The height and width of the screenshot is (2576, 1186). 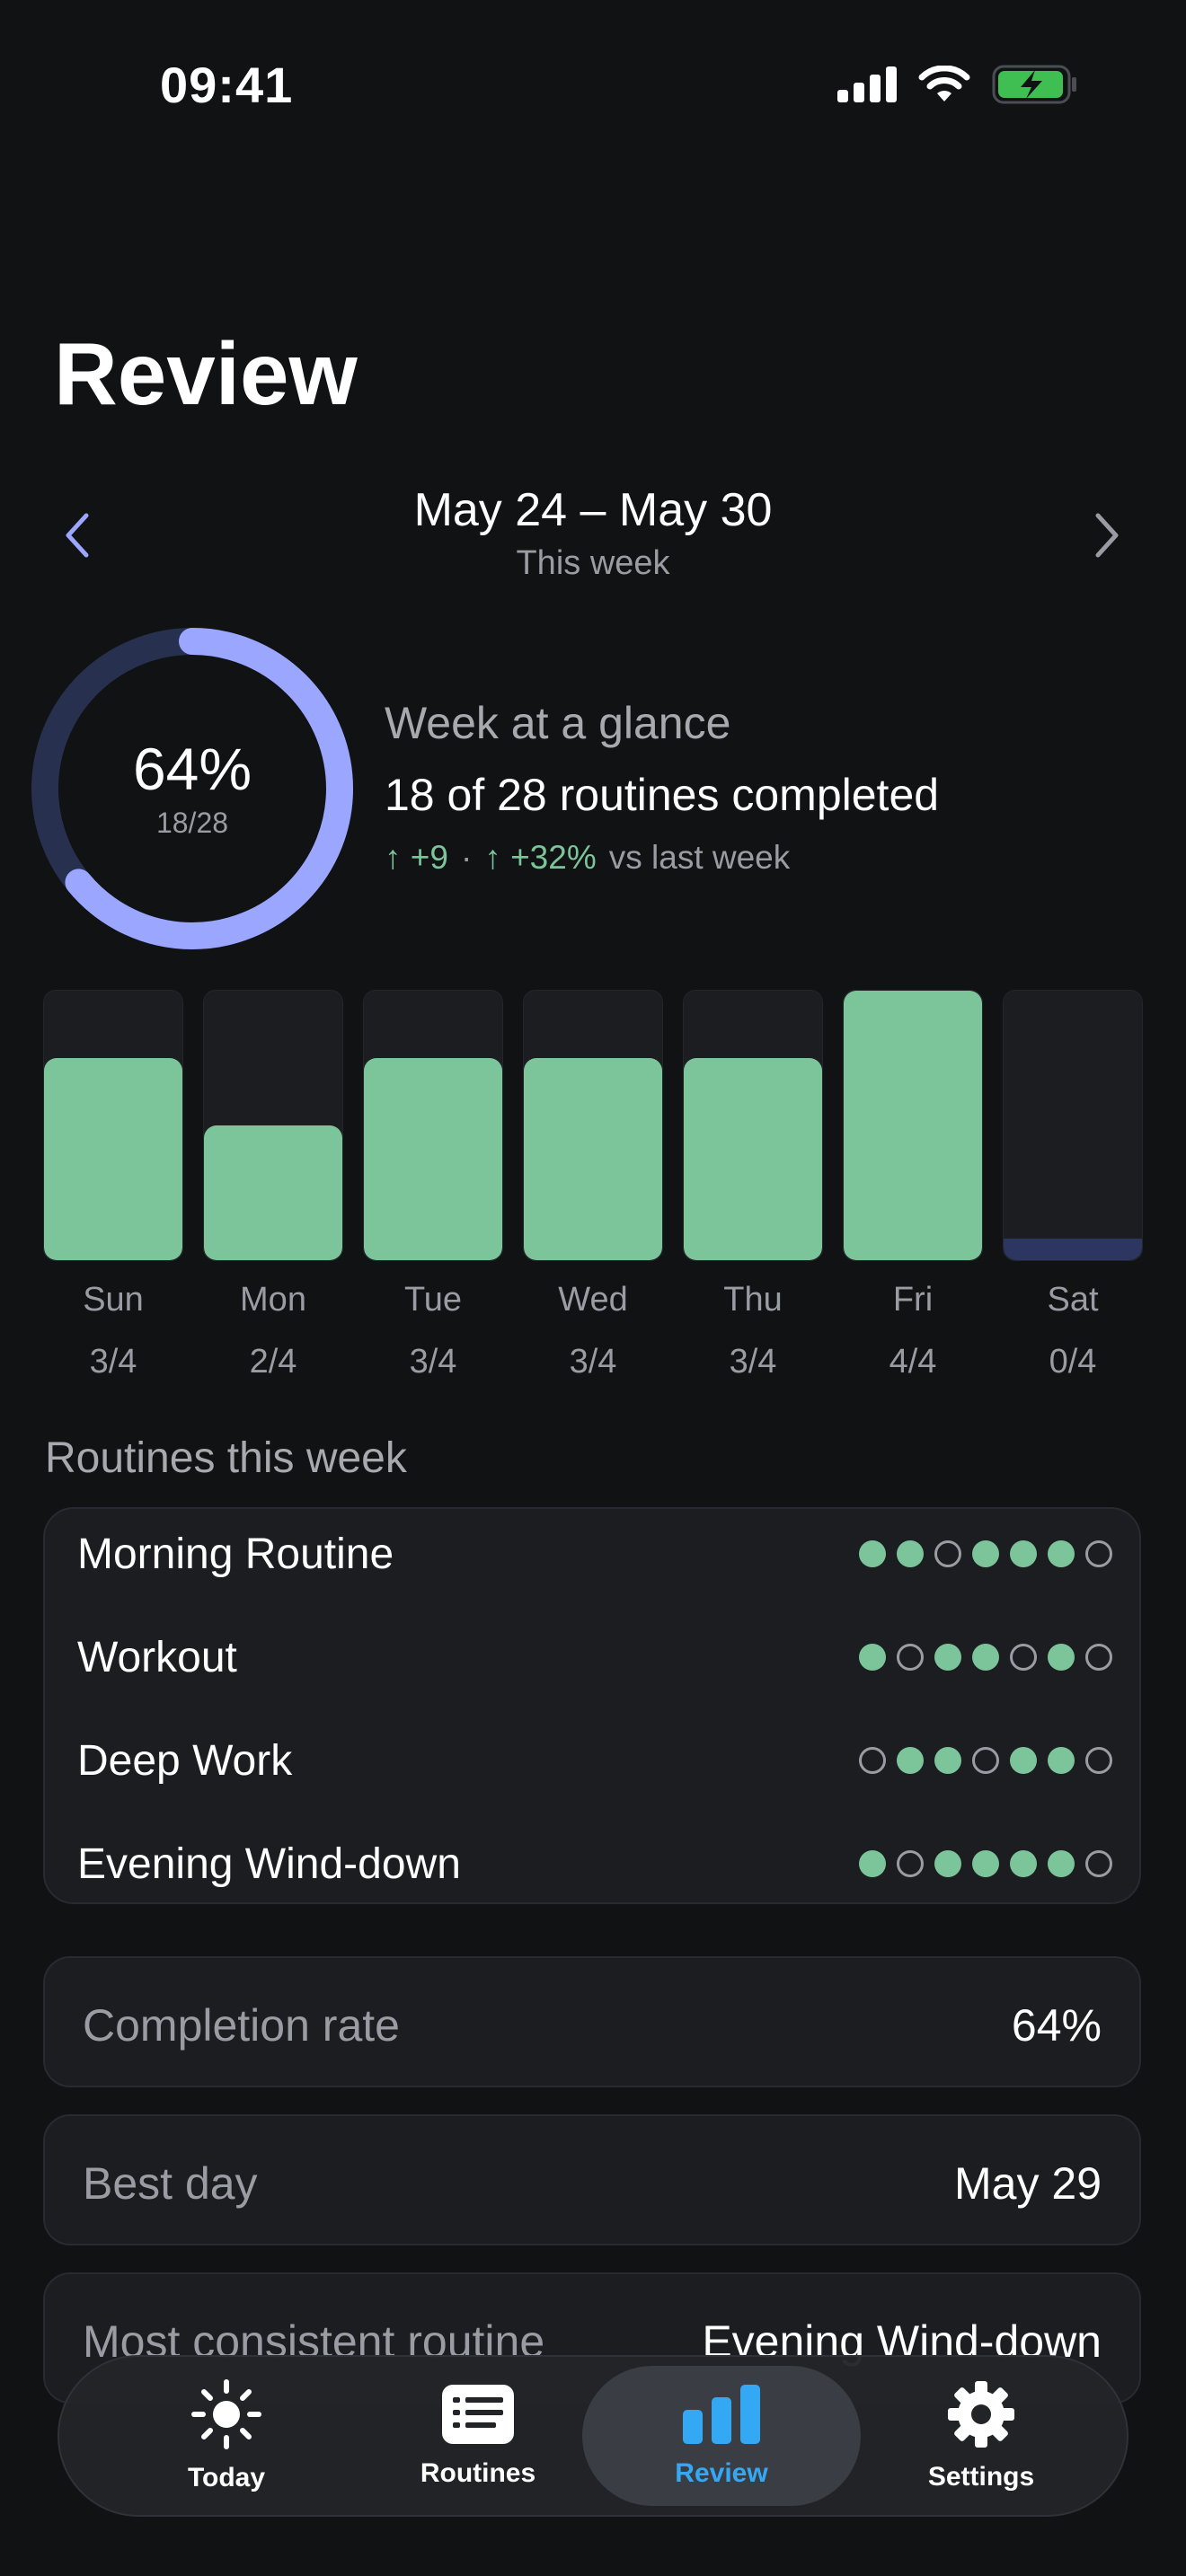 I want to click on day-column: Thu 3/4, so click(x=753, y=1185).